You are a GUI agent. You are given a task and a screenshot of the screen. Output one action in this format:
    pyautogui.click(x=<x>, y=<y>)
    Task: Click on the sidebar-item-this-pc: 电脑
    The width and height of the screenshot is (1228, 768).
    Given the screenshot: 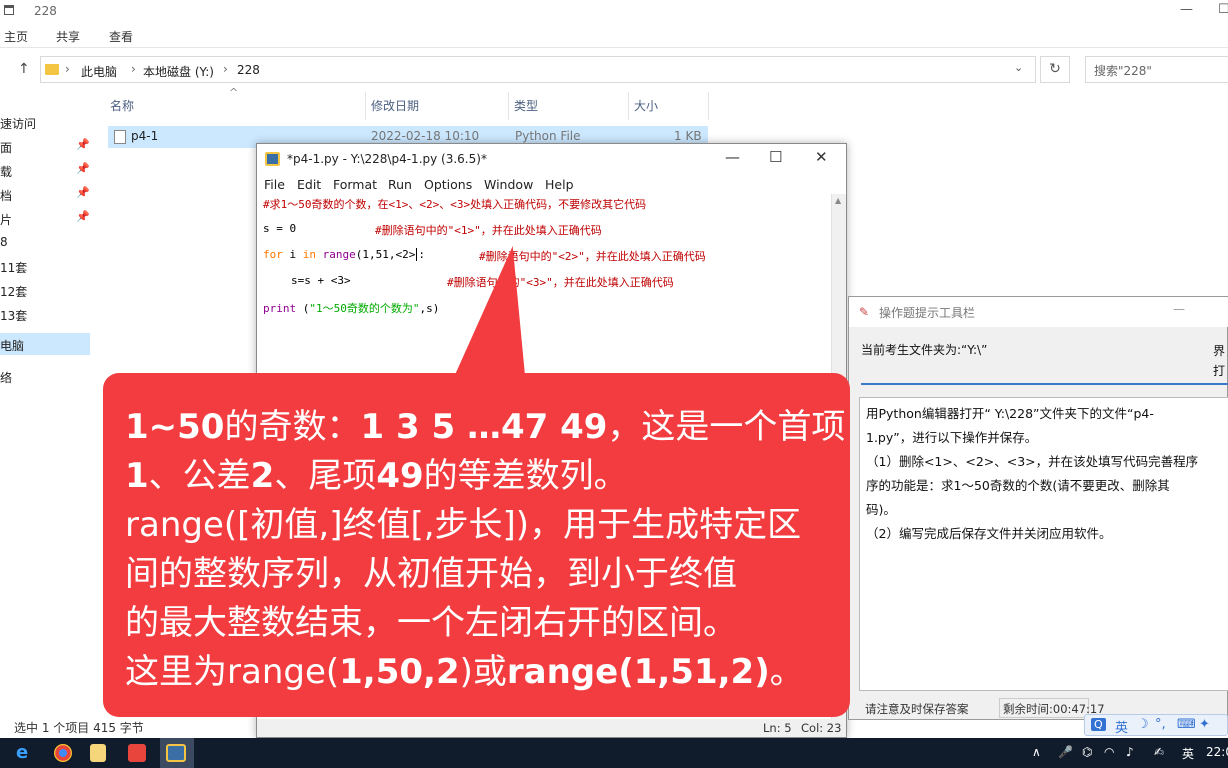 What is the action you would take?
    pyautogui.click(x=45, y=344)
    